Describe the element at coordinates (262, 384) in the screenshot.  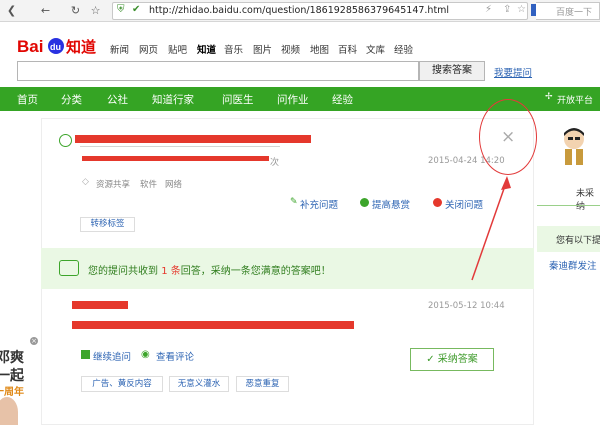
I see `report-duplicate-button: 恶意重复` at that location.